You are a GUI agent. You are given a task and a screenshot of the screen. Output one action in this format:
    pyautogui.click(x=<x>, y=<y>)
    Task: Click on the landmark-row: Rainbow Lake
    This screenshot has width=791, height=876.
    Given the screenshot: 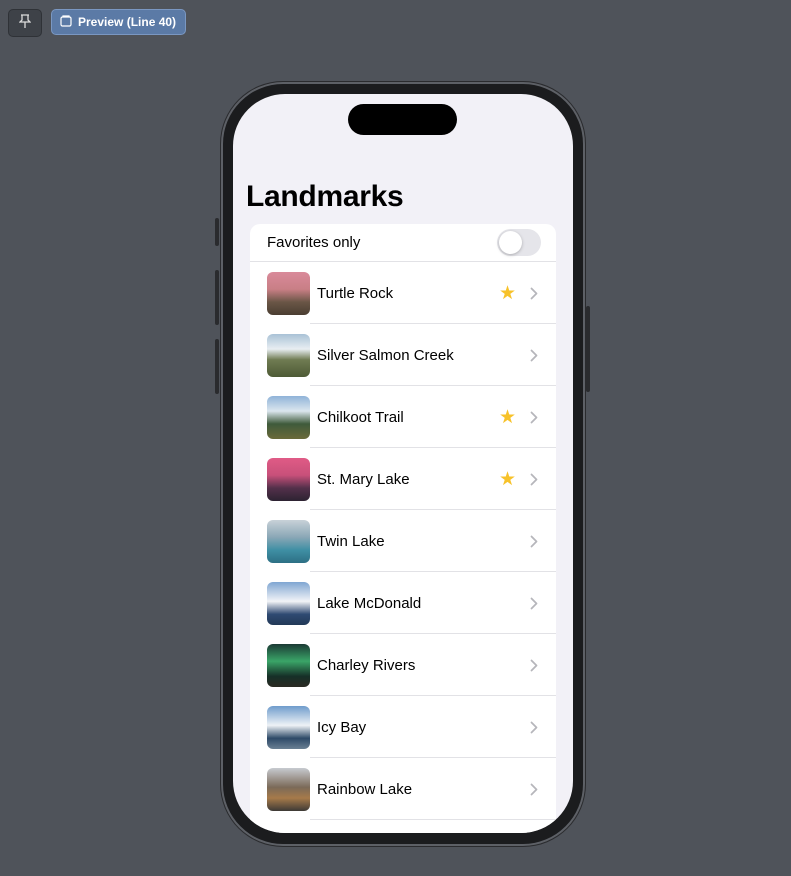 What is the action you would take?
    pyautogui.click(x=403, y=789)
    